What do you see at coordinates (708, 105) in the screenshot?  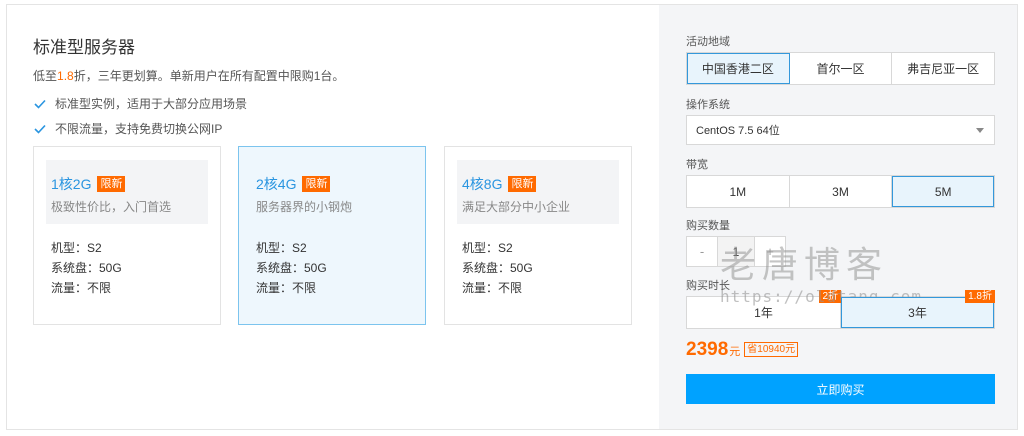 I see `os-label: 操作系统` at bounding box center [708, 105].